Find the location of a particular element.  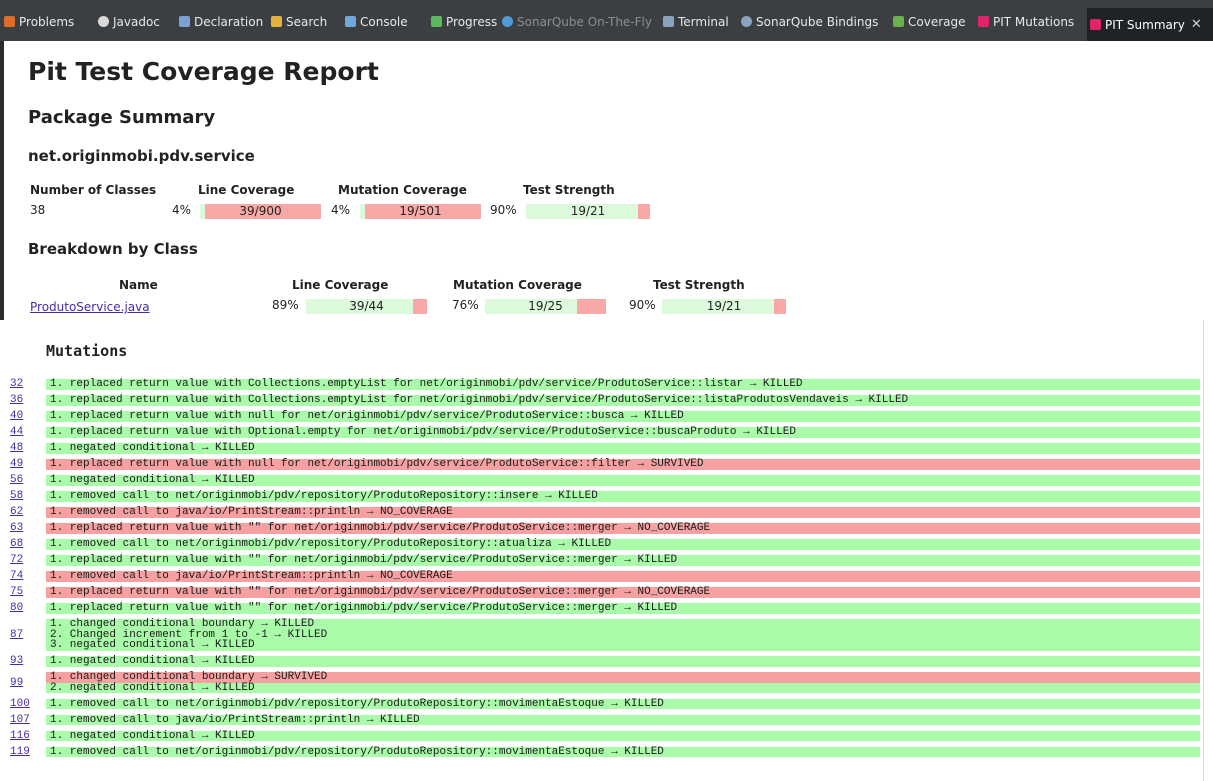

line-number-link: 74 is located at coordinates (28, 576).